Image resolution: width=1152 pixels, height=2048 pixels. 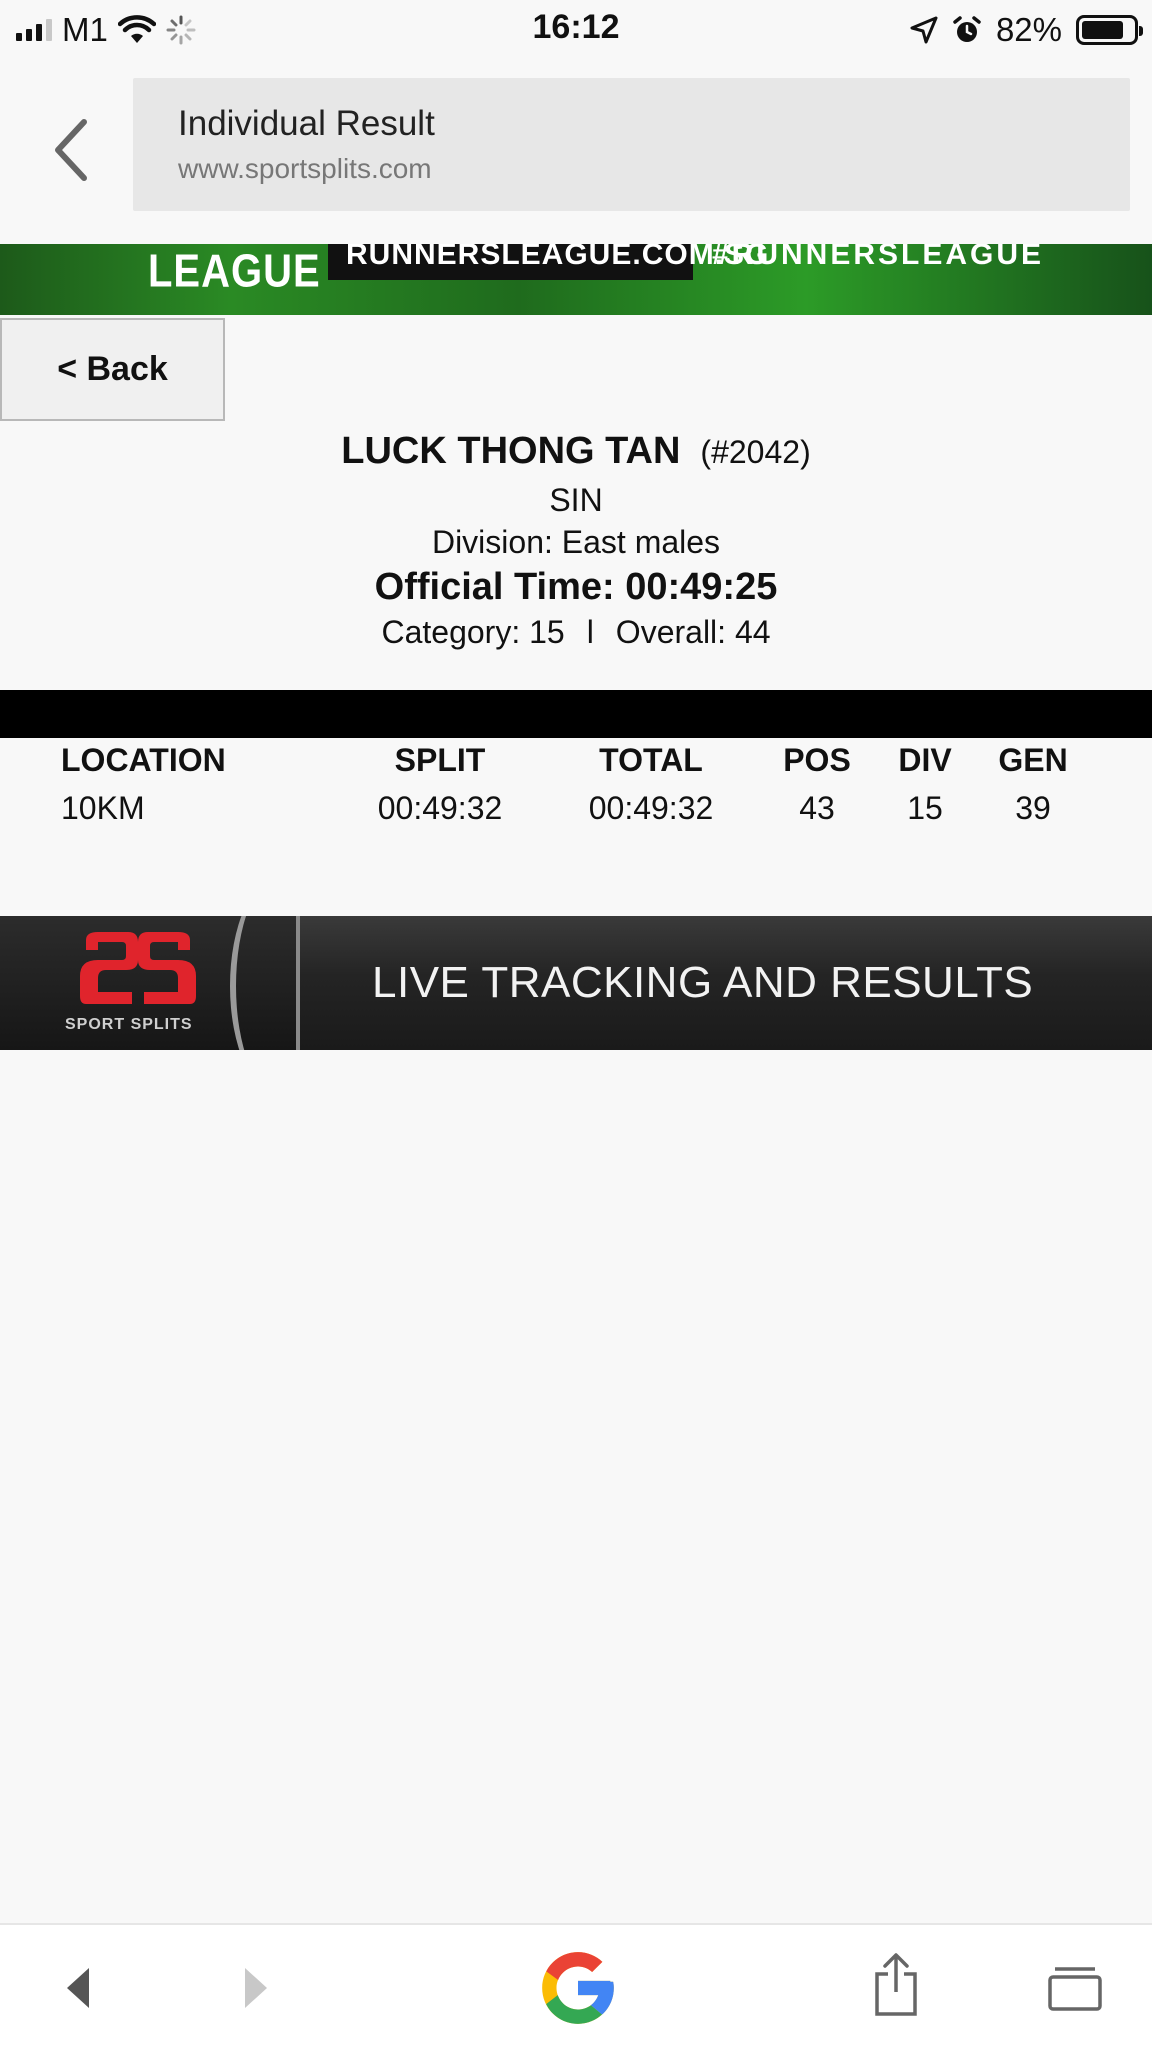 I want to click on category-rank: Category: 15, so click(x=473, y=632).